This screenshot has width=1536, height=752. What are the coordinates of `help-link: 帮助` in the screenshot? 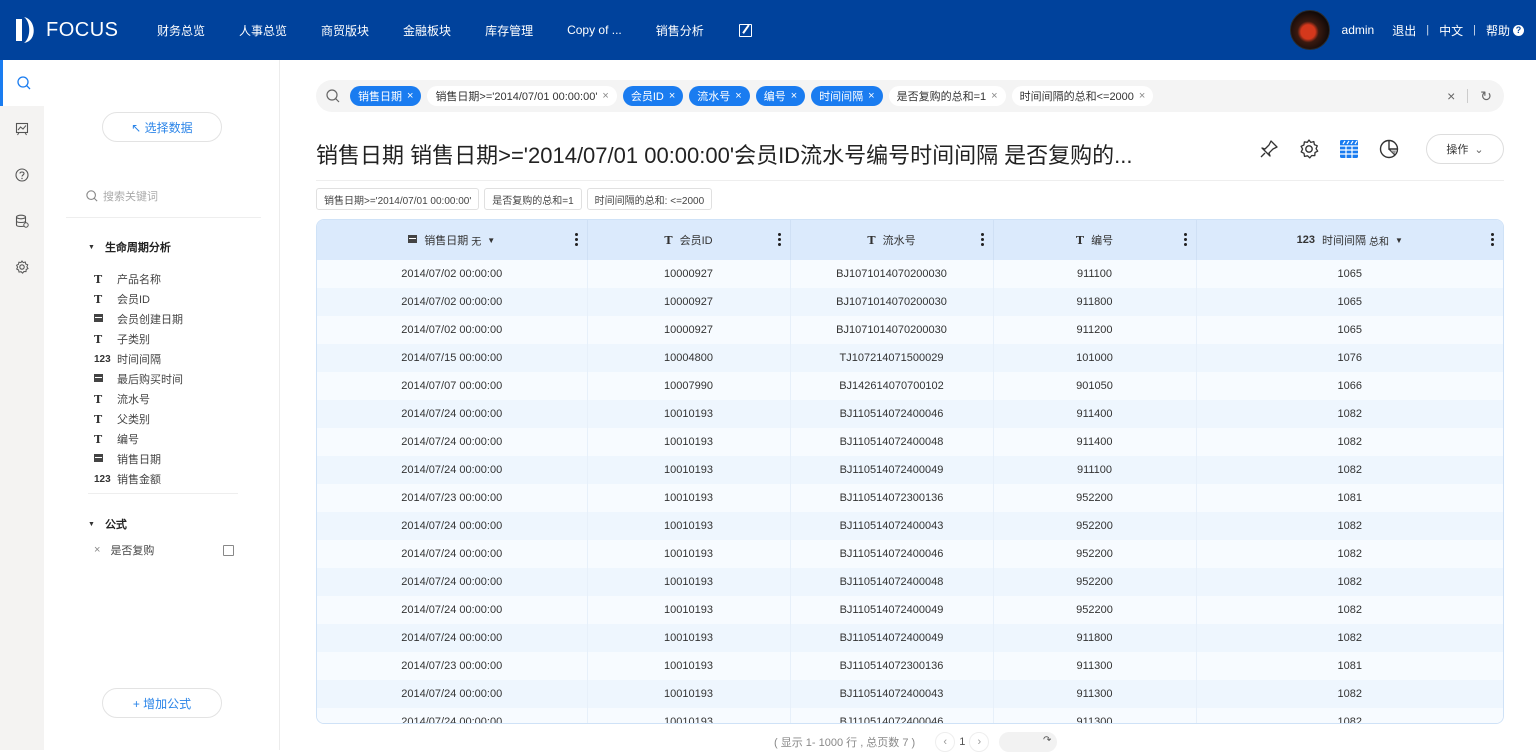 It's located at (1498, 30).